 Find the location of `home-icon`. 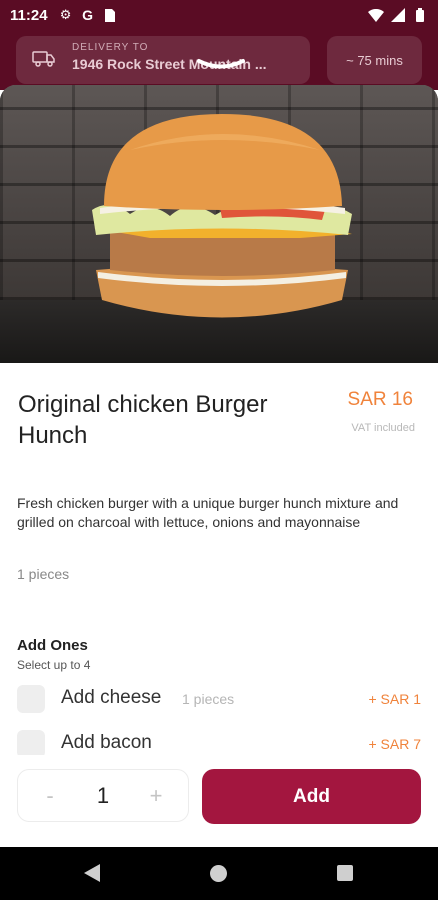

home-icon is located at coordinates (218, 873).